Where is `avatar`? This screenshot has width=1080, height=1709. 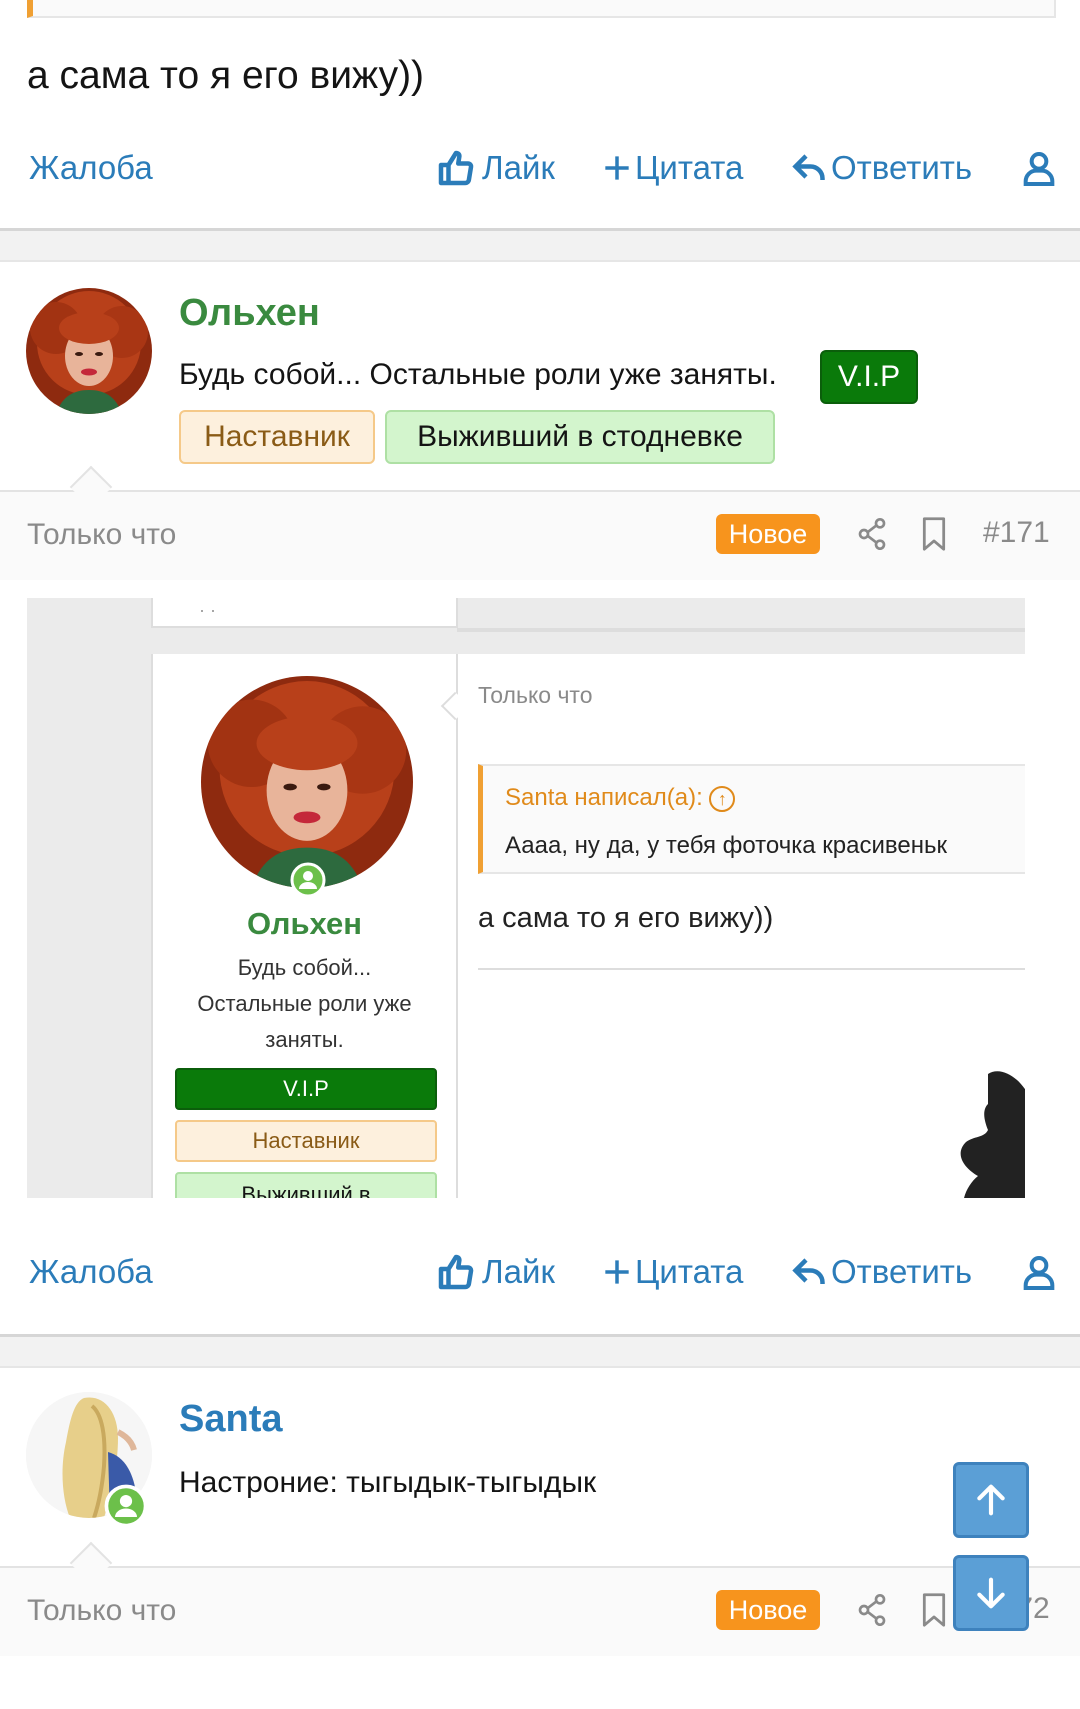
avatar is located at coordinates (89, 351).